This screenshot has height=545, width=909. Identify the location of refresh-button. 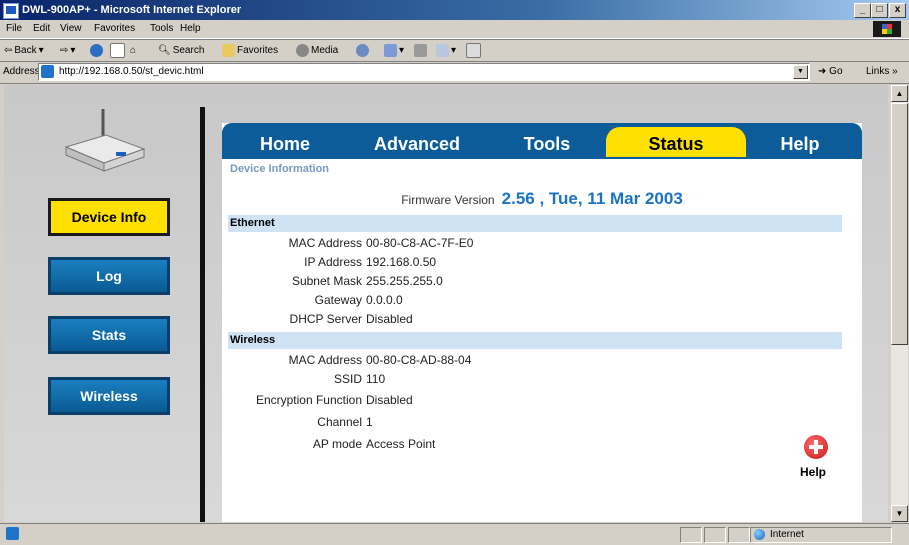
(117, 50).